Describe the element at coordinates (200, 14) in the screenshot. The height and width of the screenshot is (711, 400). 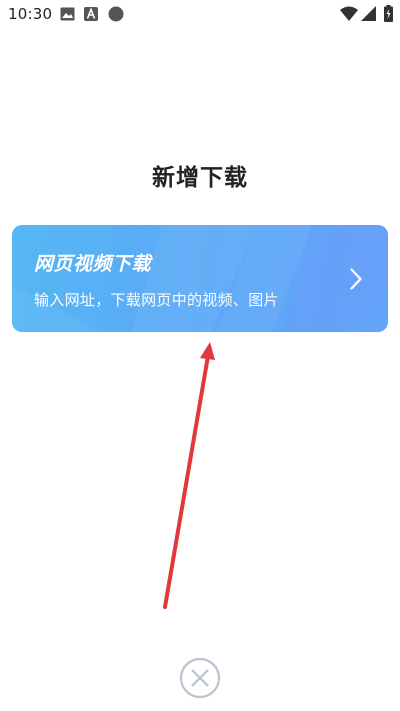
I see `status-bar: 10:30` at that location.